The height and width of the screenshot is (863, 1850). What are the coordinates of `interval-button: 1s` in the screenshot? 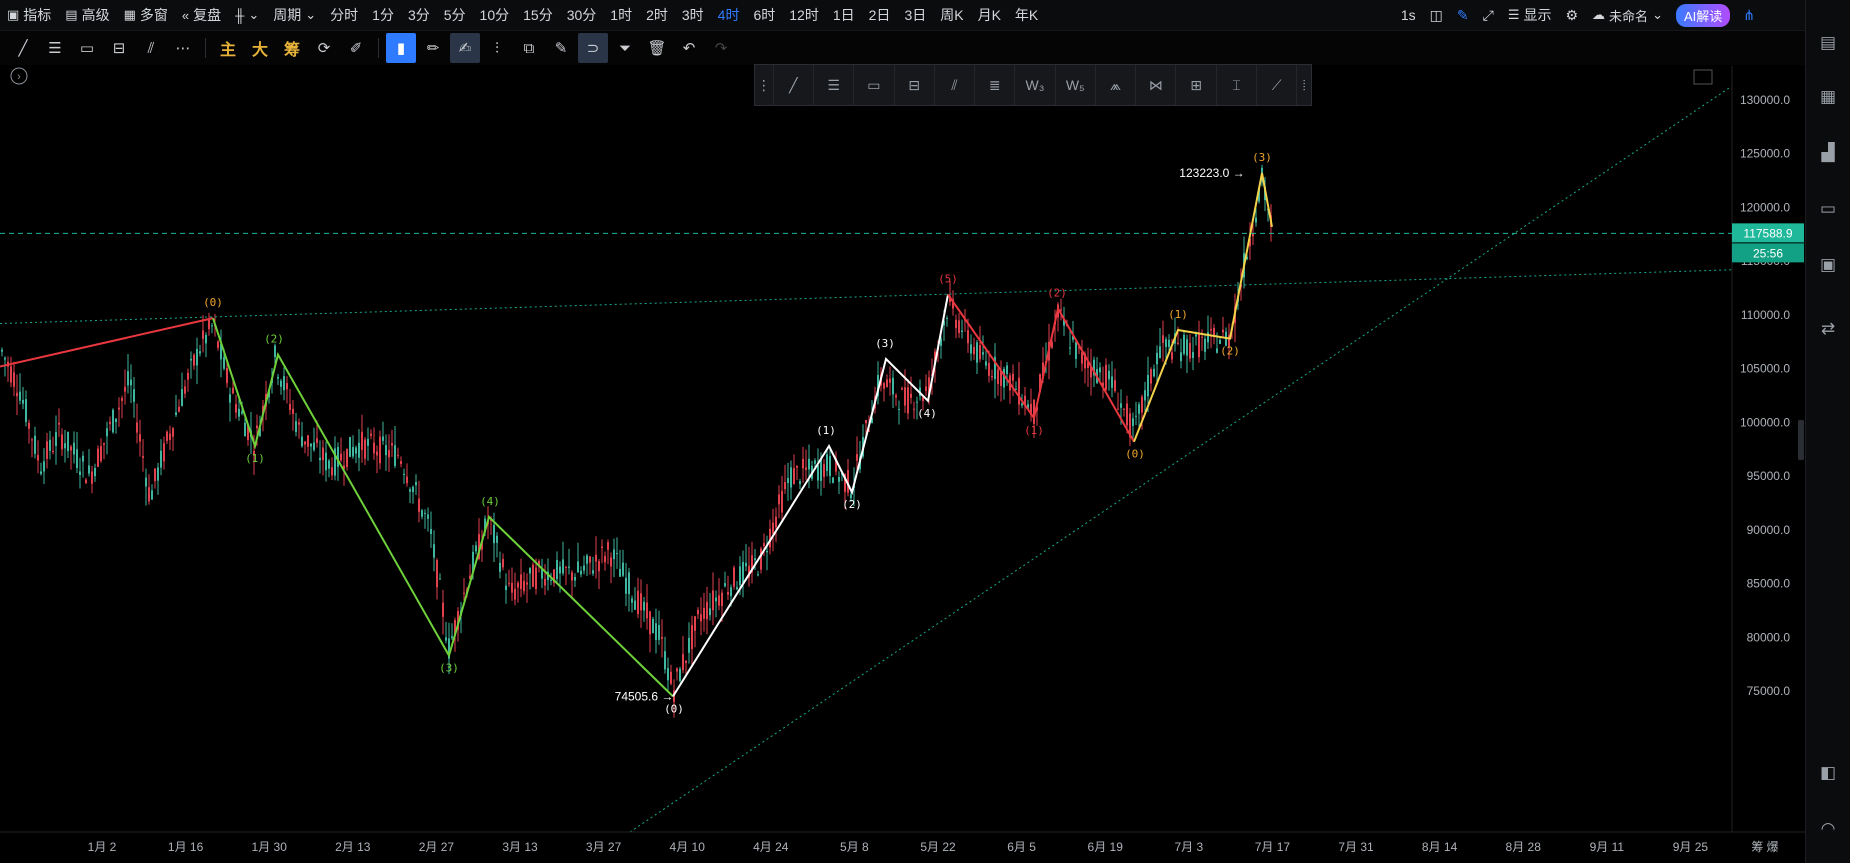 It's located at (1408, 15).